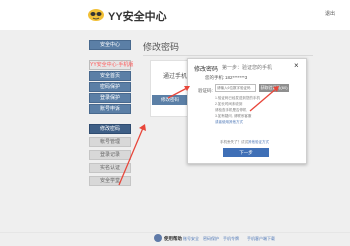 Image resolution: width=350 pixels, height=246 pixels. Describe the element at coordinates (173, 238) in the screenshot. I see `footer-help-label: 使用帮助` at that location.